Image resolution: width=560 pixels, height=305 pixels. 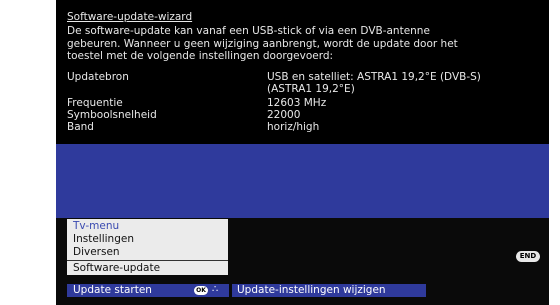 I want to click on menu-header-tv-menu: Tv-menu, so click(x=147, y=226).